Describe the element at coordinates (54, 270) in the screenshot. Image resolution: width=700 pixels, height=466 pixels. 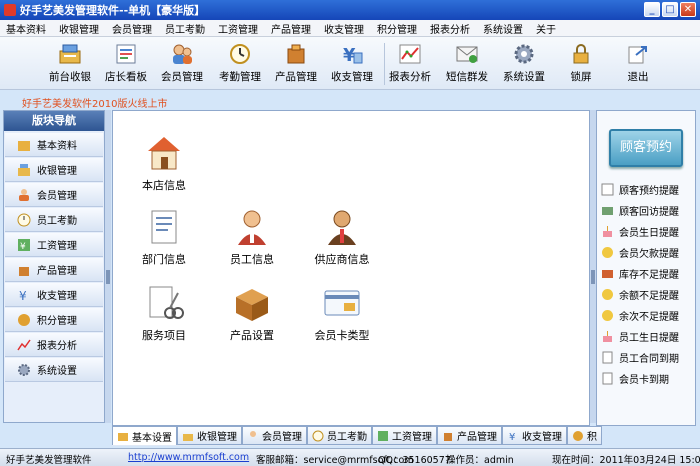
I see `sidebar-item-products: 产品管理` at that location.